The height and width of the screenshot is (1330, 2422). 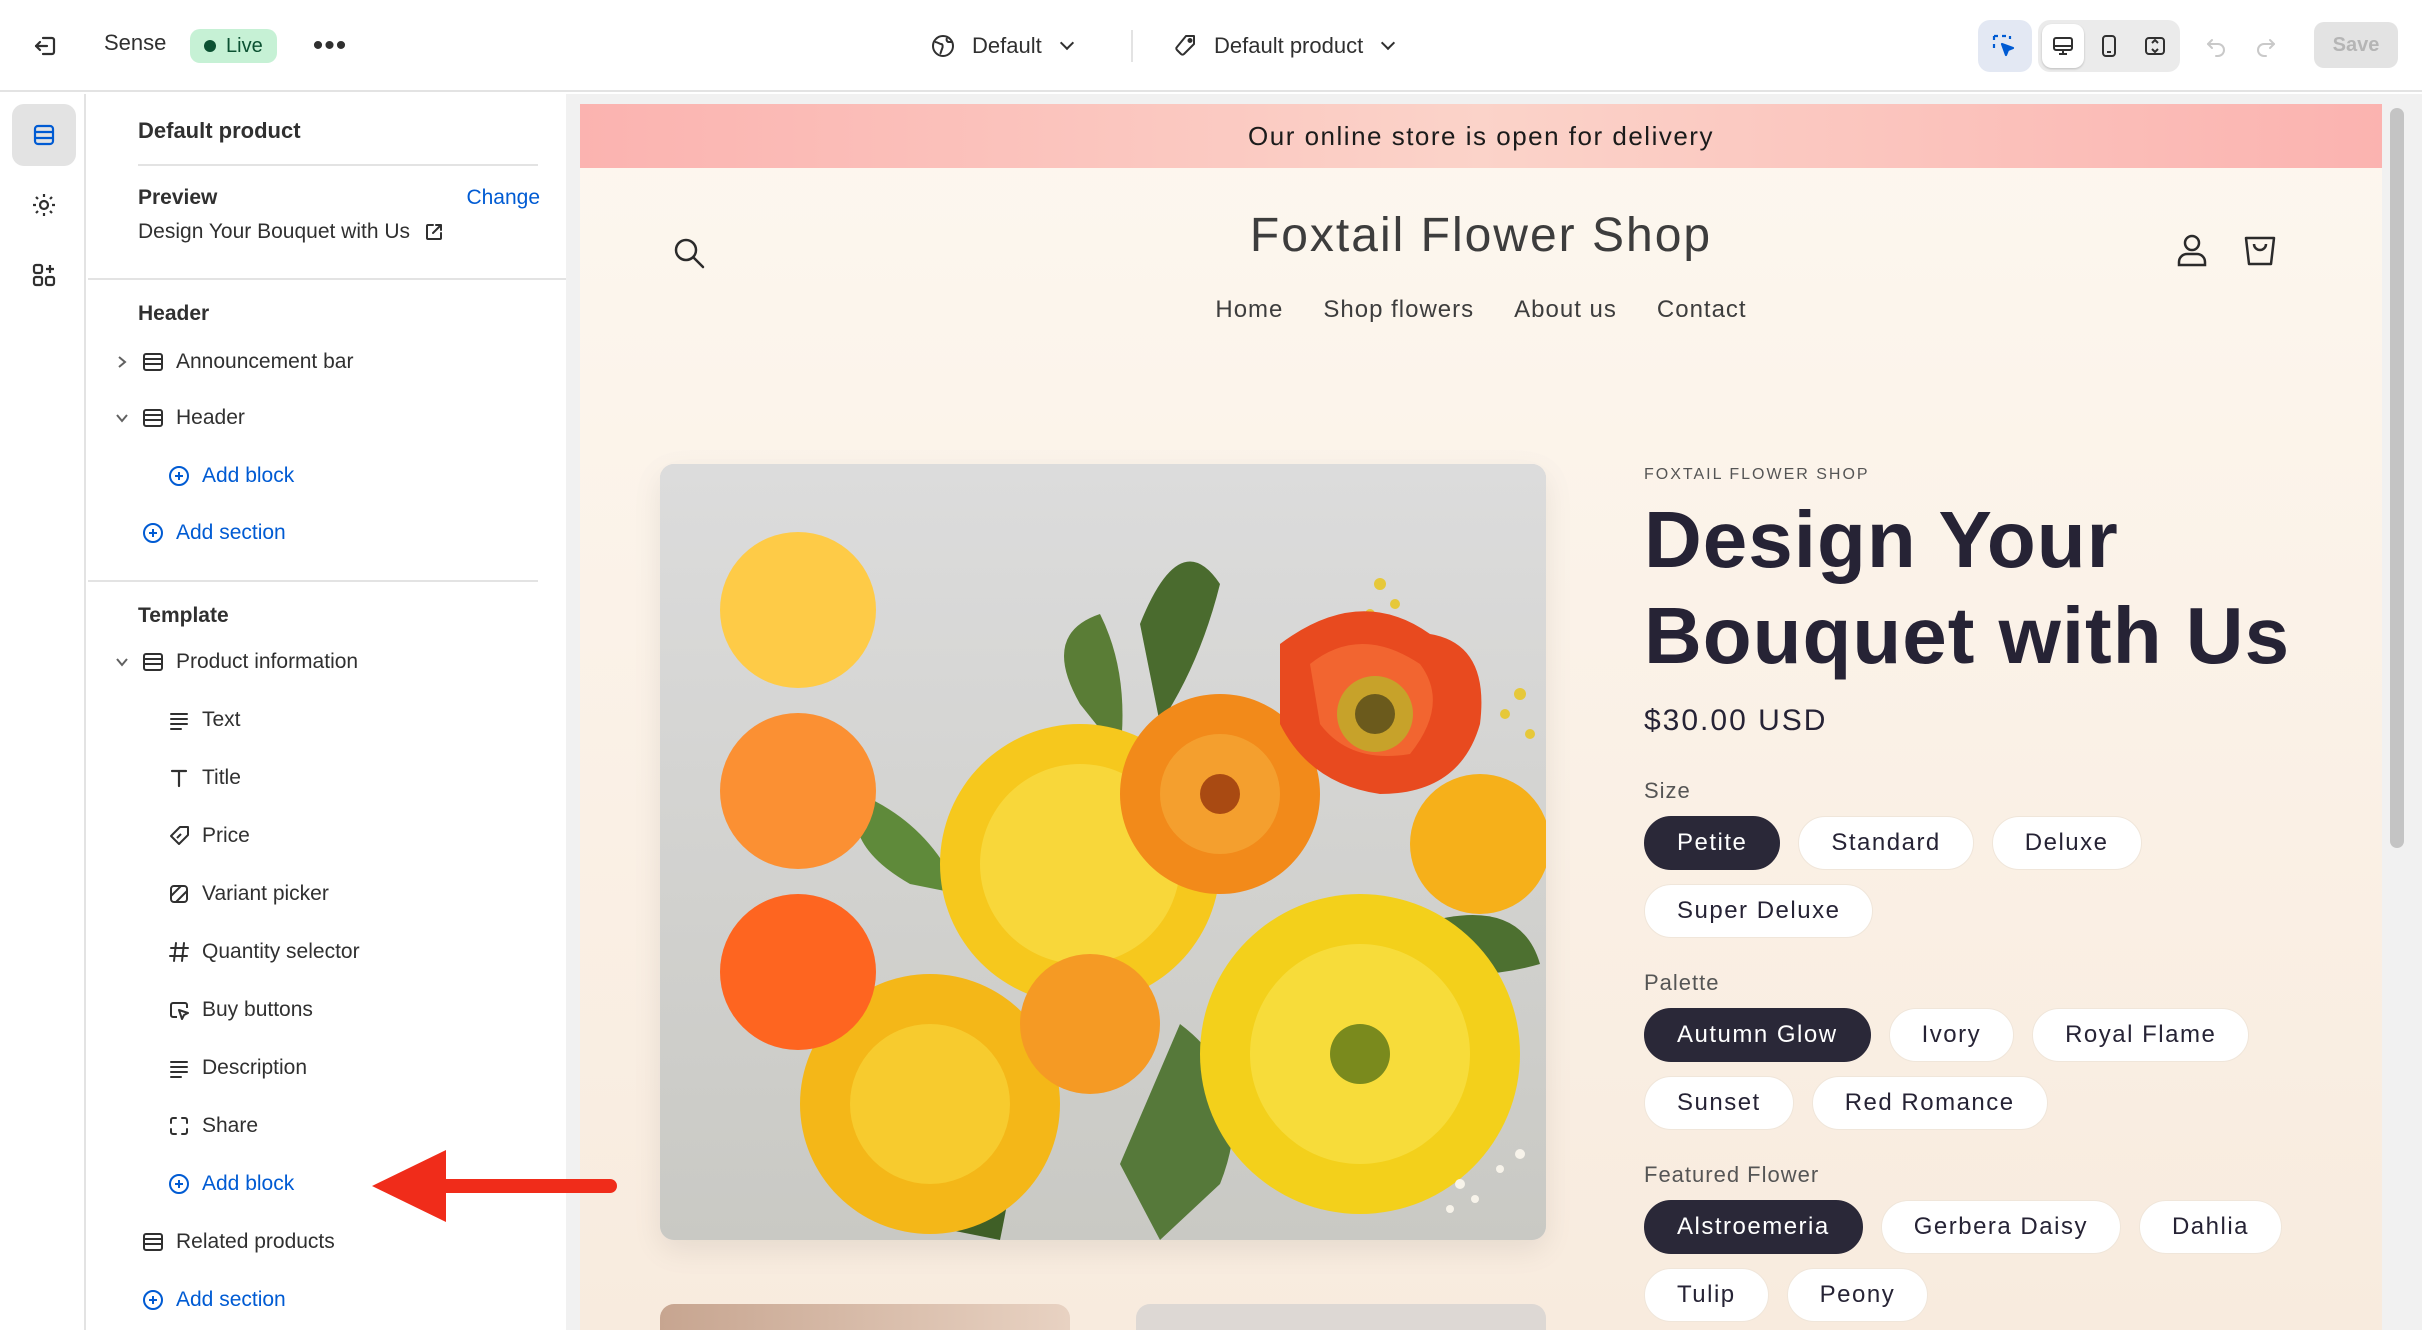 I want to click on variant-pill: Tulip, so click(x=1706, y=1295).